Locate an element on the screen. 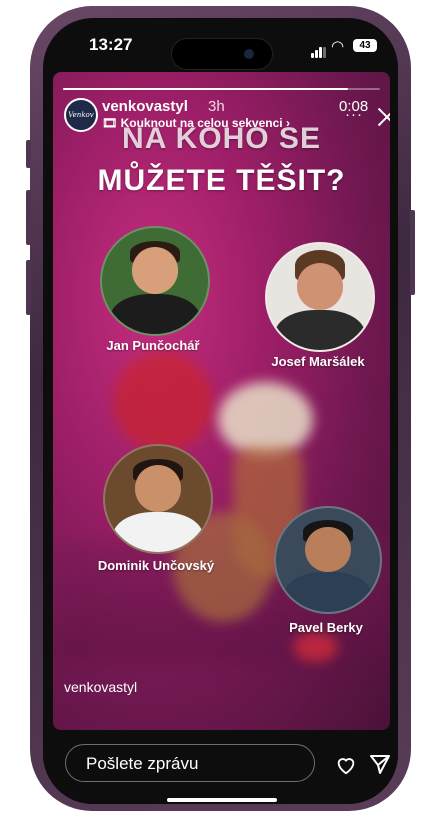 The height and width of the screenshot is (817, 436). chef-photo-jan is located at coordinates (155, 281).